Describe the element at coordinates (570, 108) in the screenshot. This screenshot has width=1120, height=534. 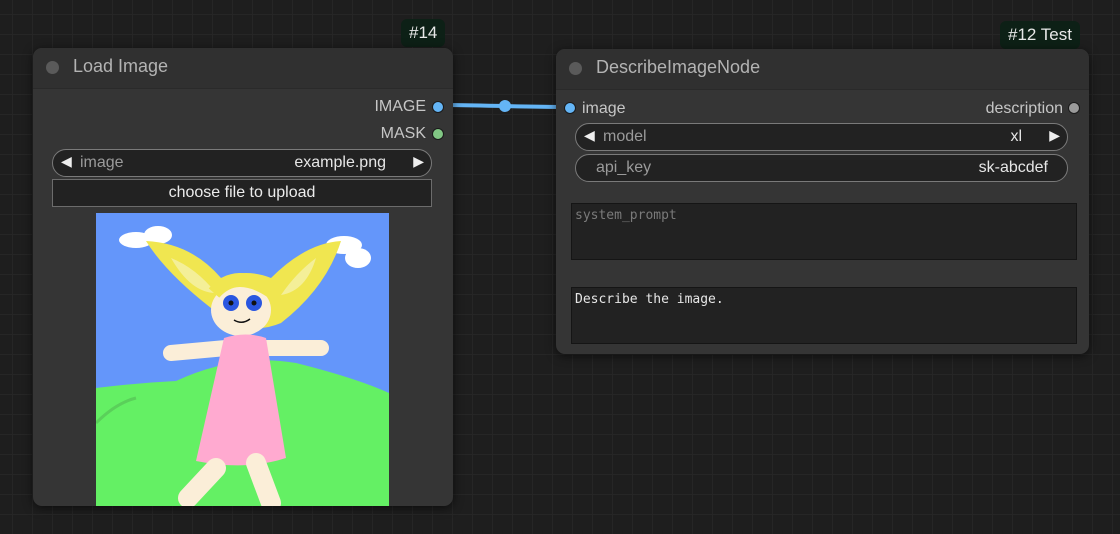
I see `input-image-slot` at that location.